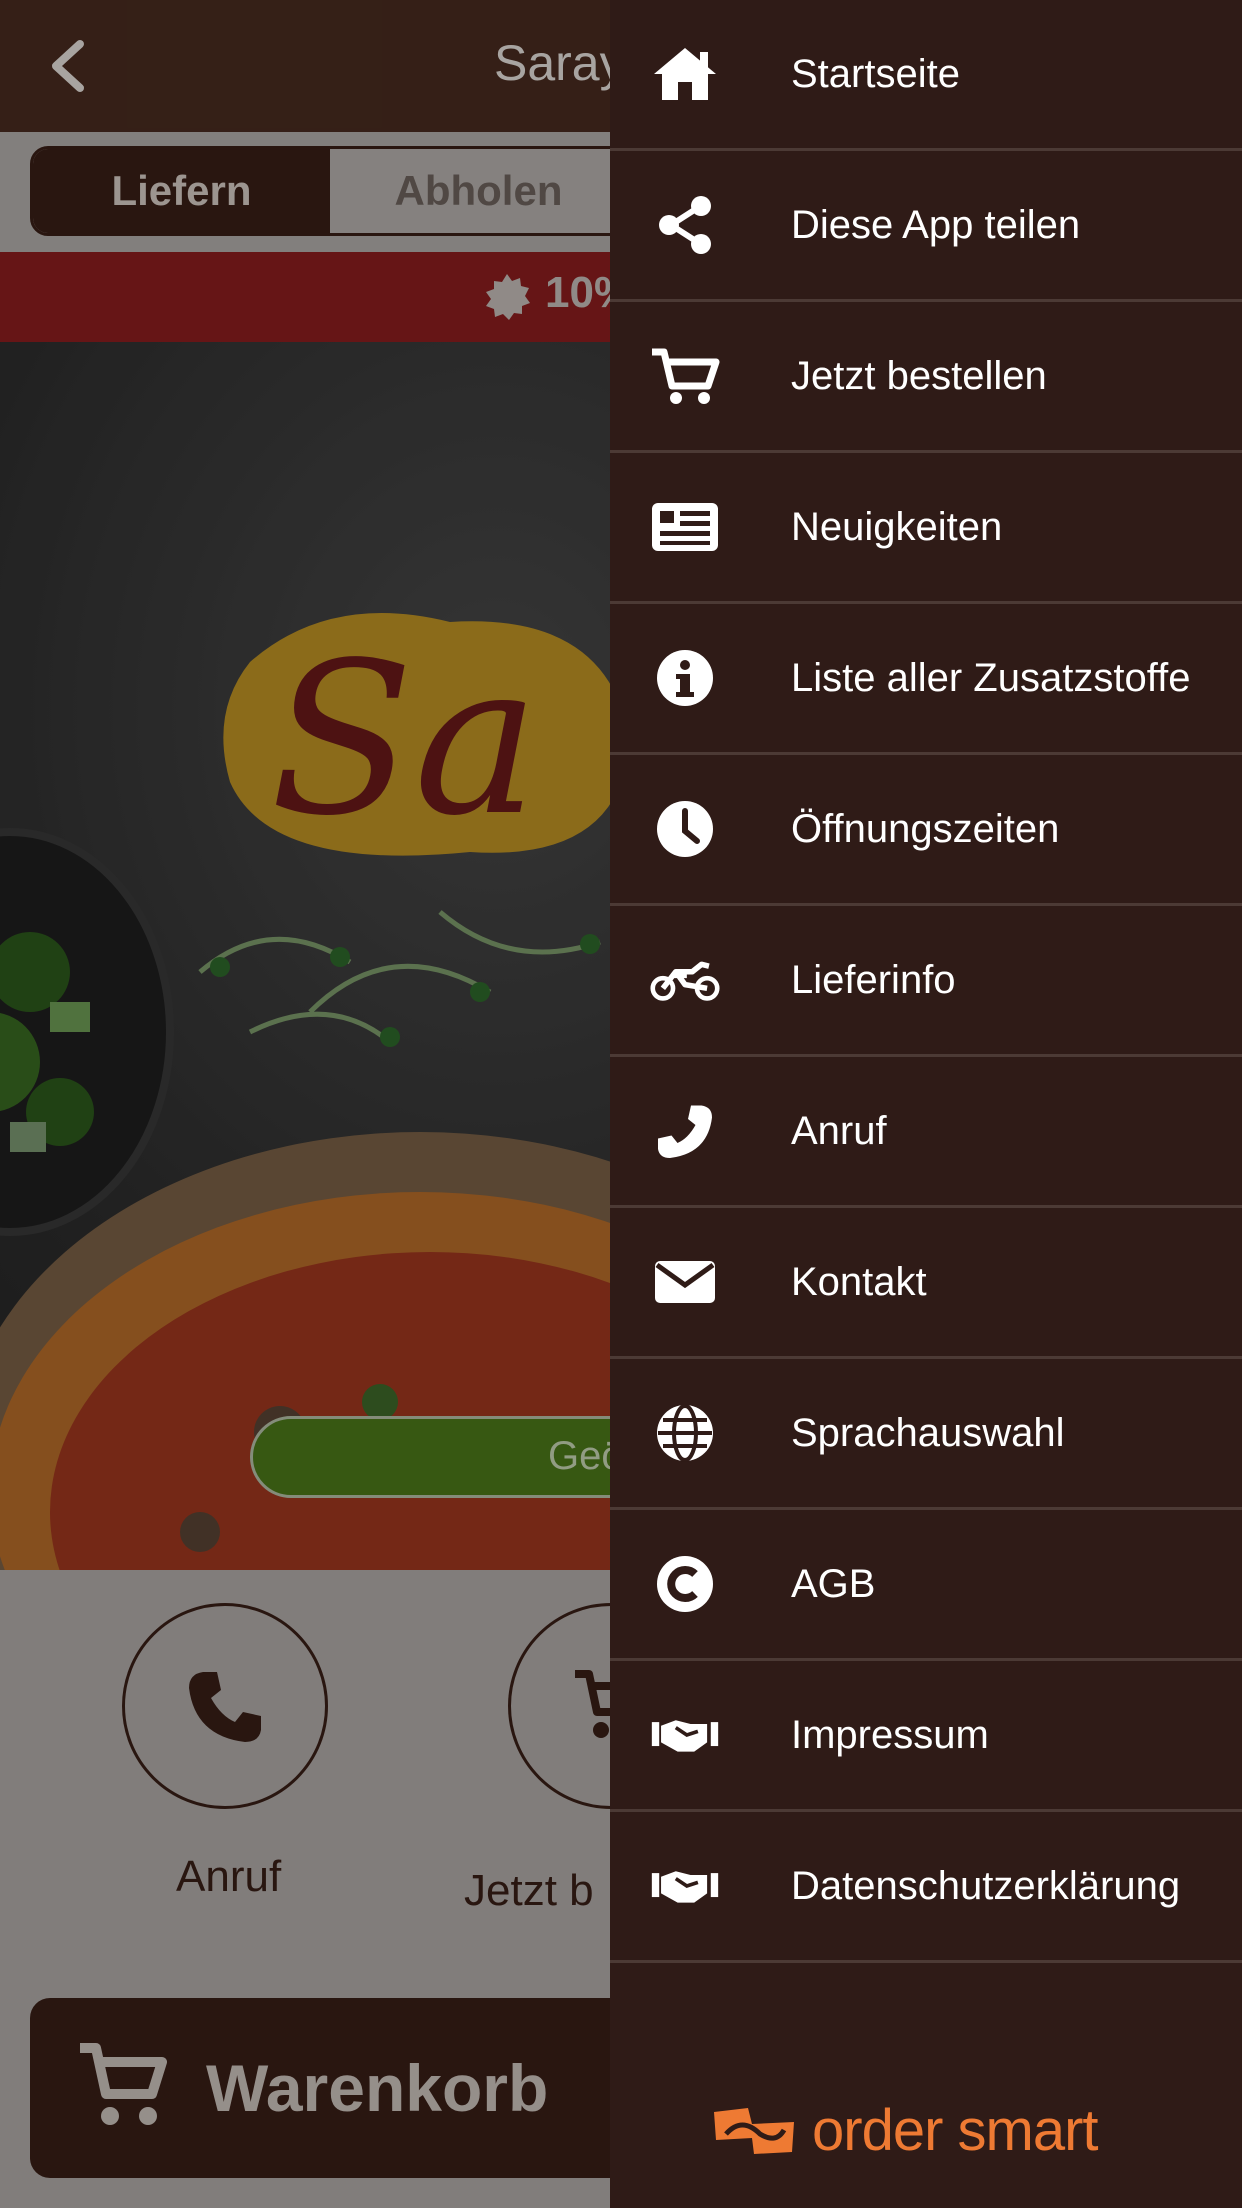 The width and height of the screenshot is (1242, 2208). What do you see at coordinates (685, 1584) in the screenshot?
I see `copyright-icon` at bounding box center [685, 1584].